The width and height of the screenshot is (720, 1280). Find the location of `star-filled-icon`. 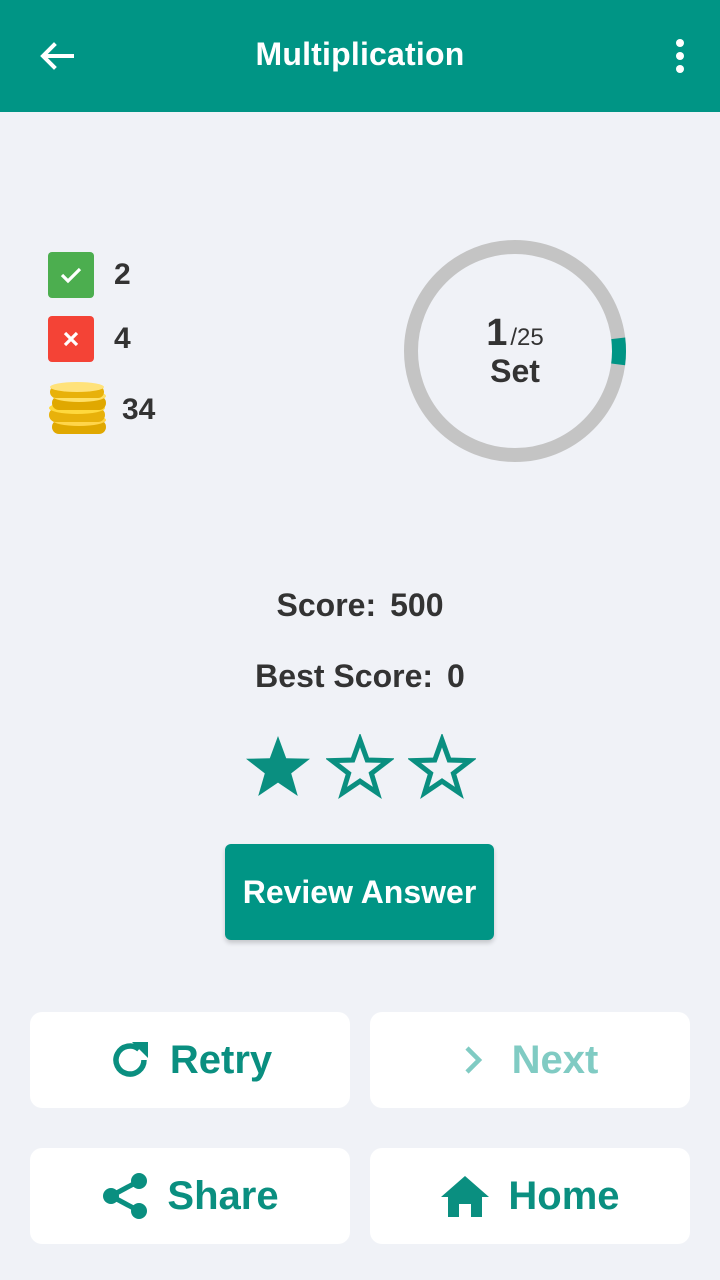

star-filled-icon is located at coordinates (278, 766).